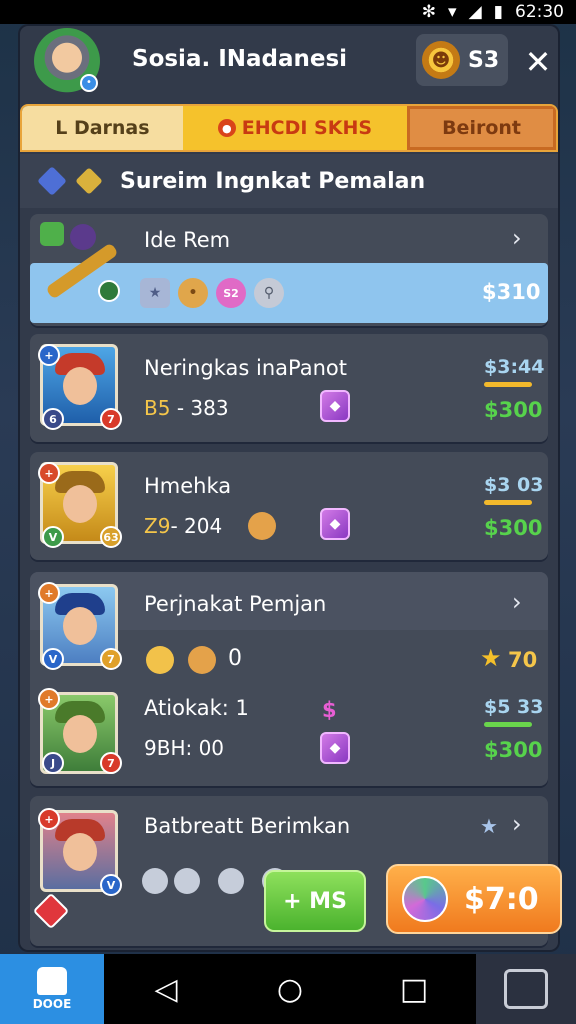 The image size is (576, 1024). What do you see at coordinates (246, 368) in the screenshot?
I see `row-title: Neringkas inaPanot` at bounding box center [246, 368].